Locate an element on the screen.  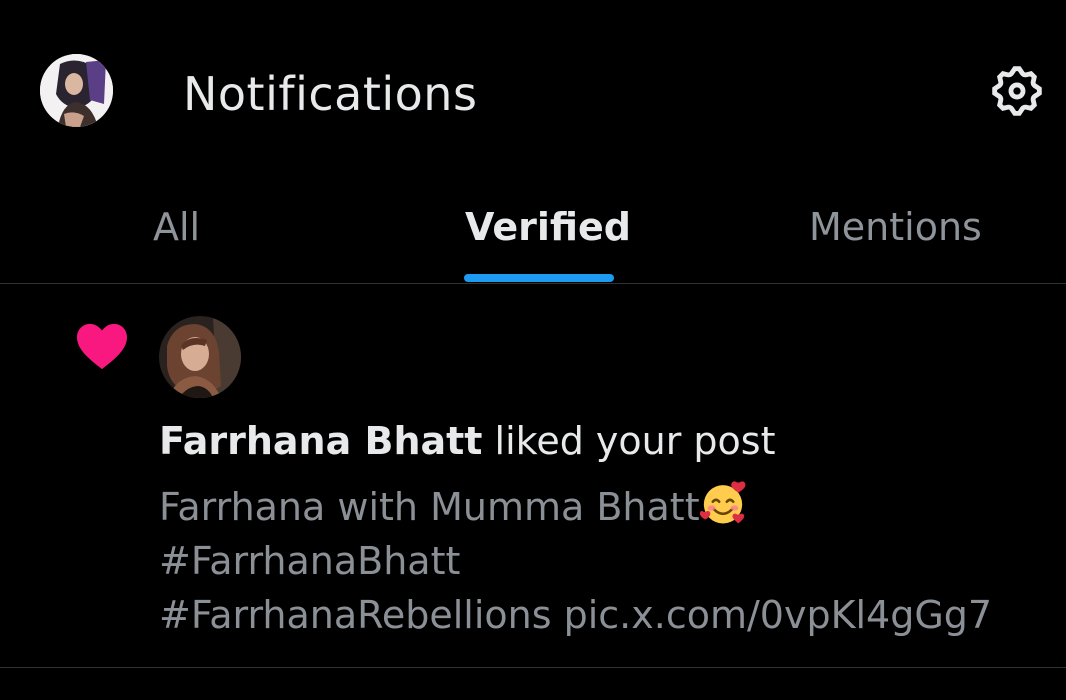
post-preview-line: #FarrhanaBhatt is located at coordinates (310, 561).